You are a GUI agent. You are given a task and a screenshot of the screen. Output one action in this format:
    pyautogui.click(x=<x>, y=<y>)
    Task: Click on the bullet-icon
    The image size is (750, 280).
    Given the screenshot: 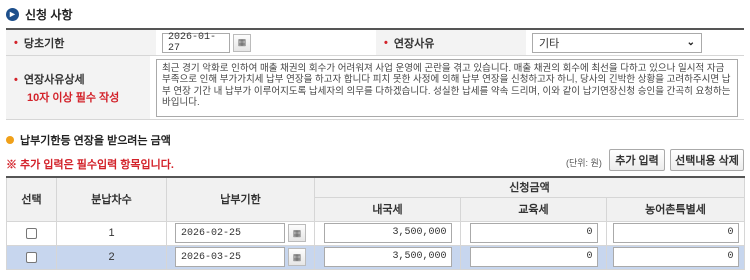 What is the action you would take?
    pyautogui.click(x=10, y=140)
    